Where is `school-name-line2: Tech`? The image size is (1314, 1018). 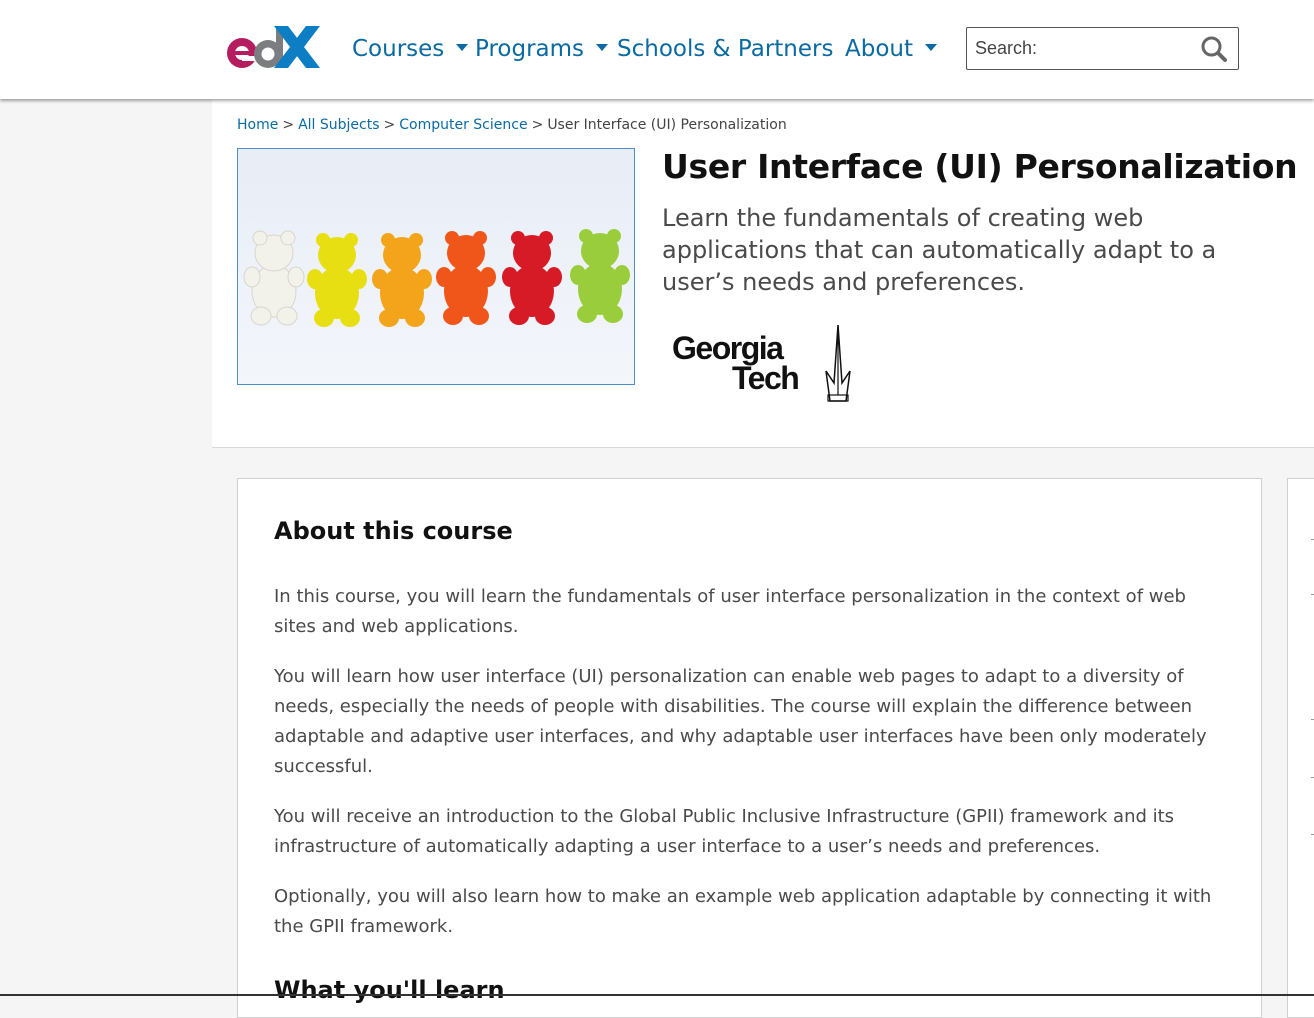
school-name-line2: Tech is located at coordinates (765, 378).